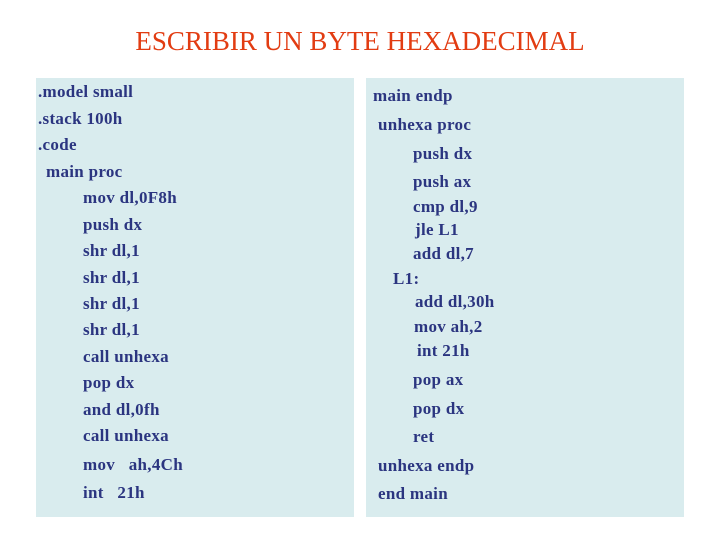 Image resolution: width=720 pixels, height=540 pixels. I want to click on code-line: and dl,0fh, so click(121, 409).